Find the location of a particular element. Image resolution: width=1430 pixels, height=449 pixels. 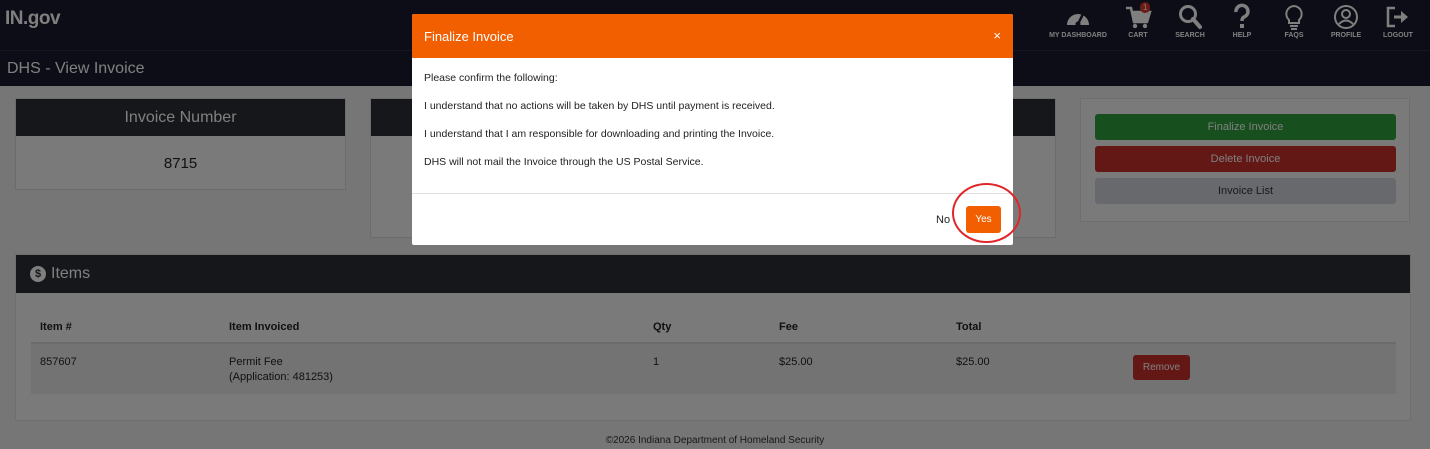

modal-header: Finalize Invoice × is located at coordinates (712, 36).